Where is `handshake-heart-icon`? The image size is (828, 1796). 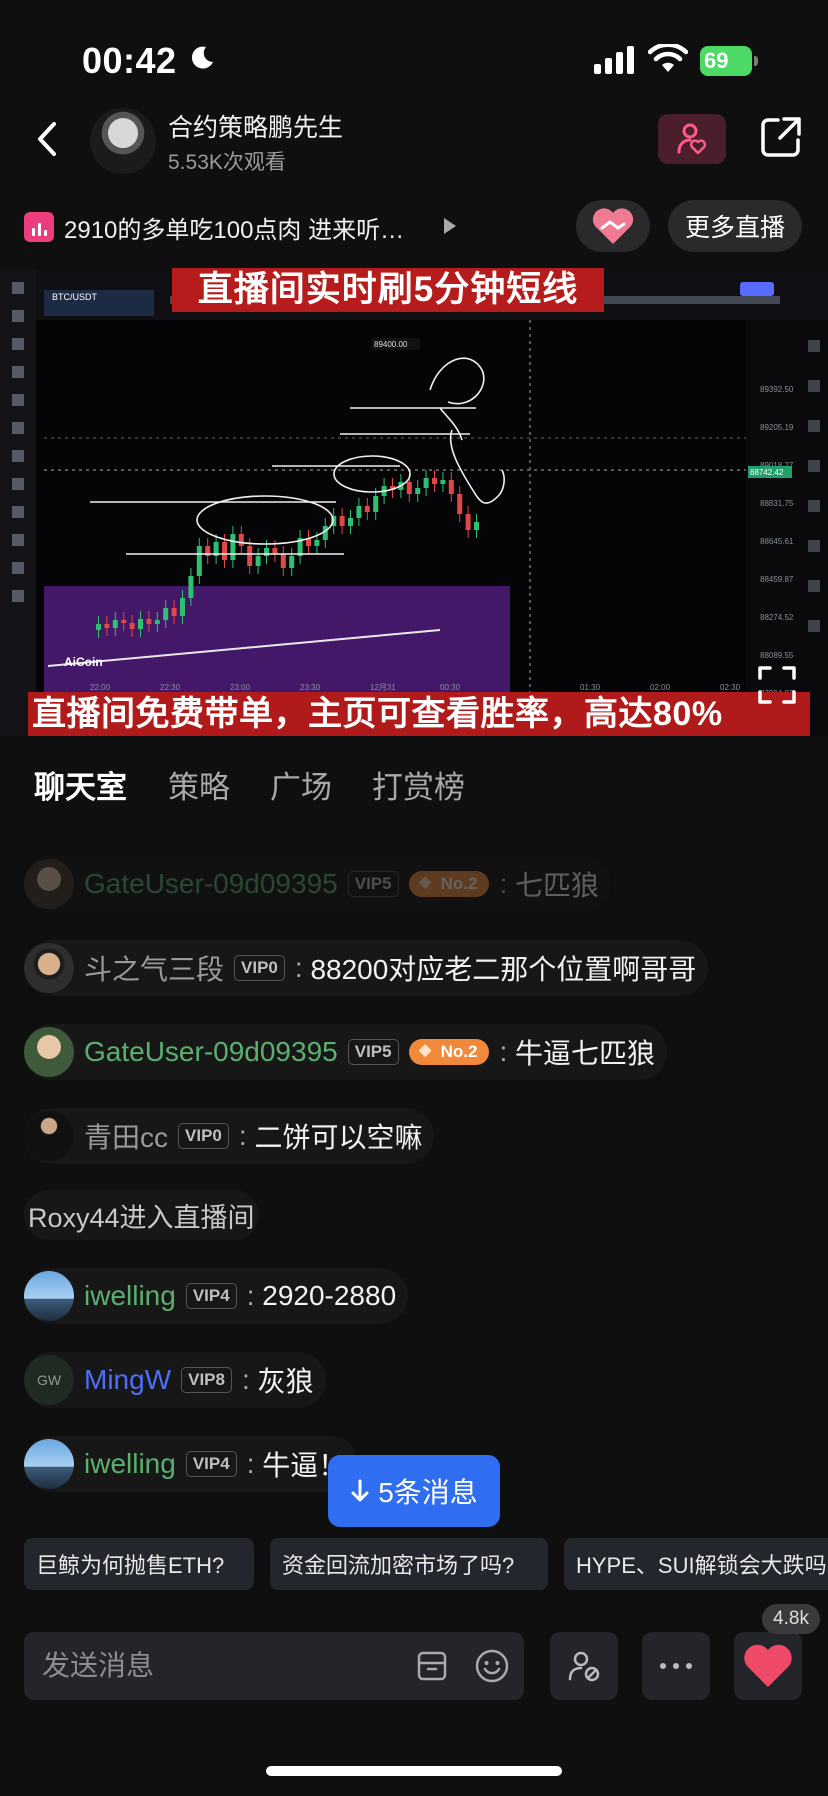 handshake-heart-icon is located at coordinates (613, 226).